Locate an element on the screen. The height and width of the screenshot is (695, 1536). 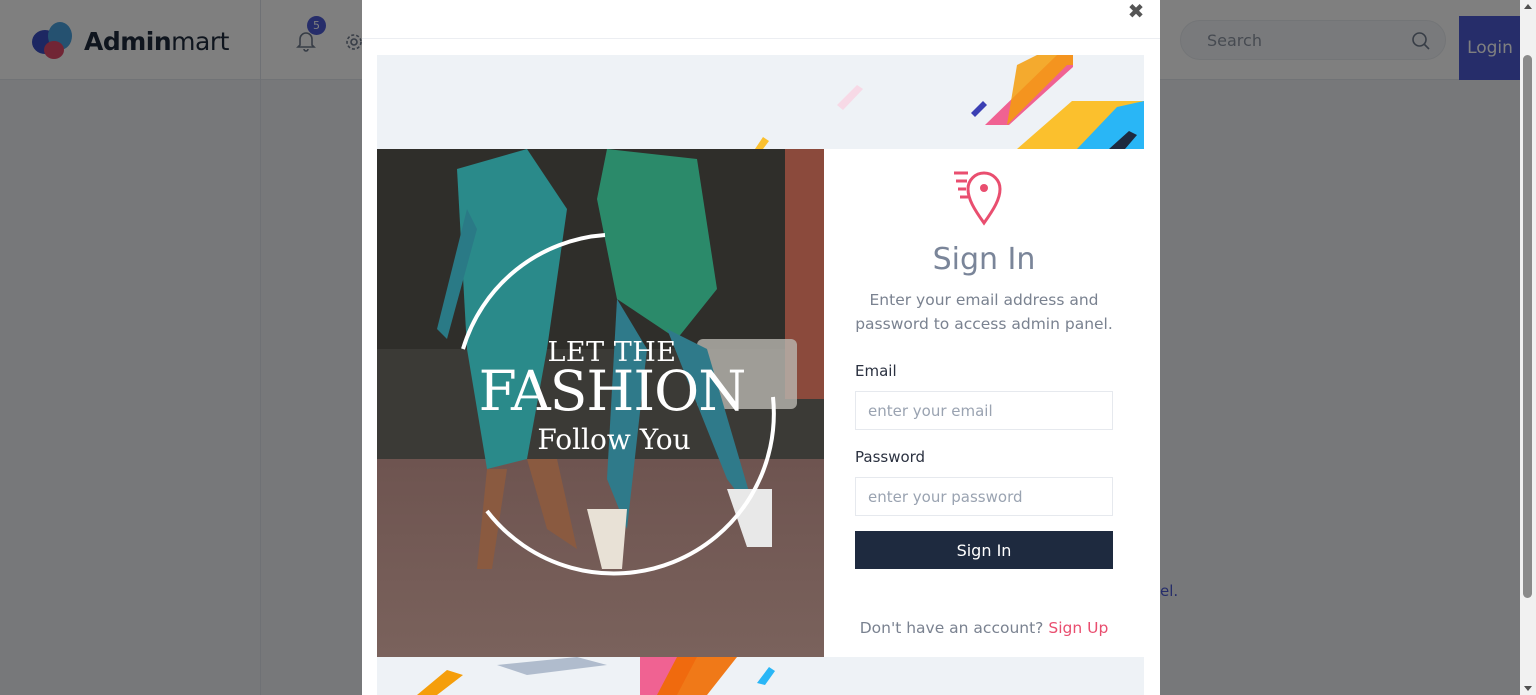
signup-link: Sign Up is located at coordinates (1078, 628).